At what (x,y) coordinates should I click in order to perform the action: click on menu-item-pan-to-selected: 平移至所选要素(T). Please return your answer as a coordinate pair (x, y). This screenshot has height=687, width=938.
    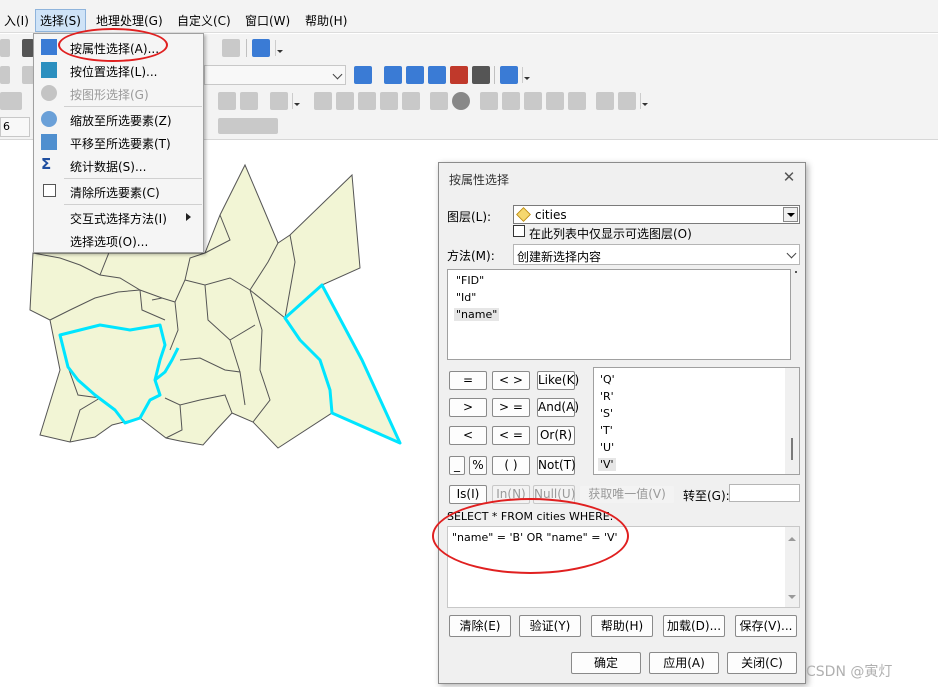
    Looking at the image, I should click on (119, 142).